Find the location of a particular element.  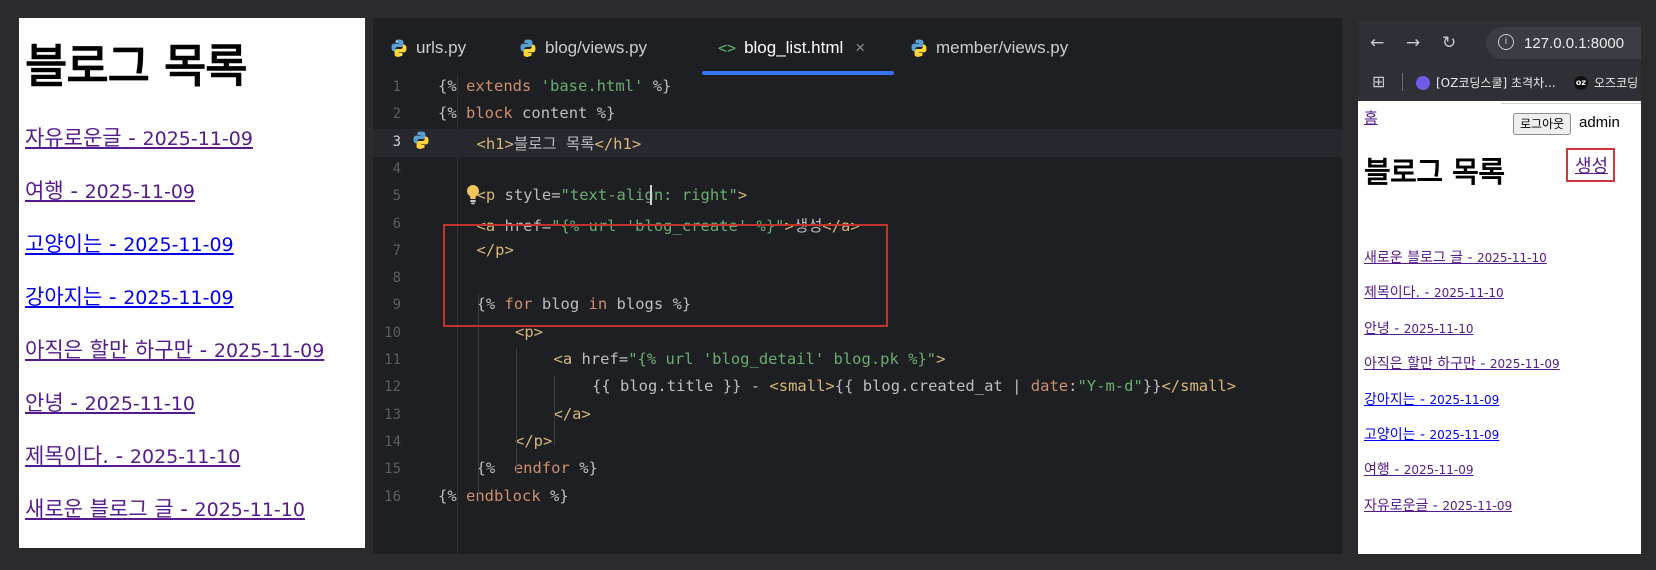

url-text: 127.0.0.1:8000 is located at coordinates (1574, 43).